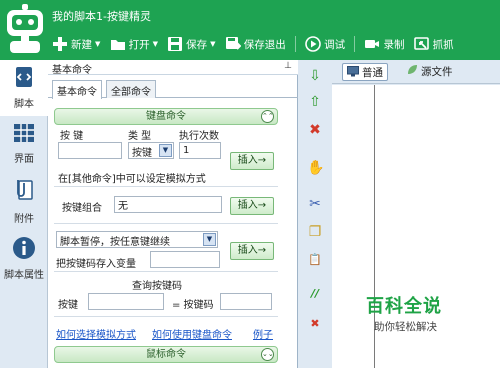 This screenshot has height=368, width=500. What do you see at coordinates (115, 242) in the screenshot?
I see `pause-select-value: 脚本暂停，按任意键继续` at bounding box center [115, 242].